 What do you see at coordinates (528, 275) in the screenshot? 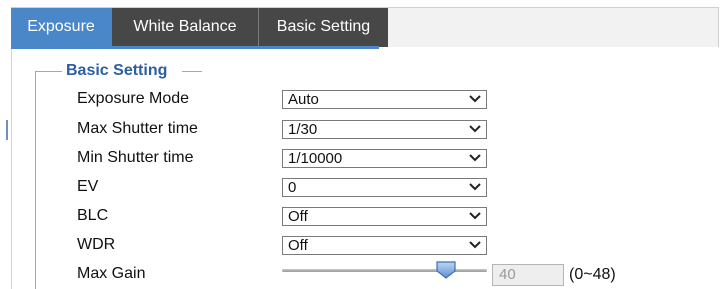
I see `max-gain-value-field: 40` at bounding box center [528, 275].